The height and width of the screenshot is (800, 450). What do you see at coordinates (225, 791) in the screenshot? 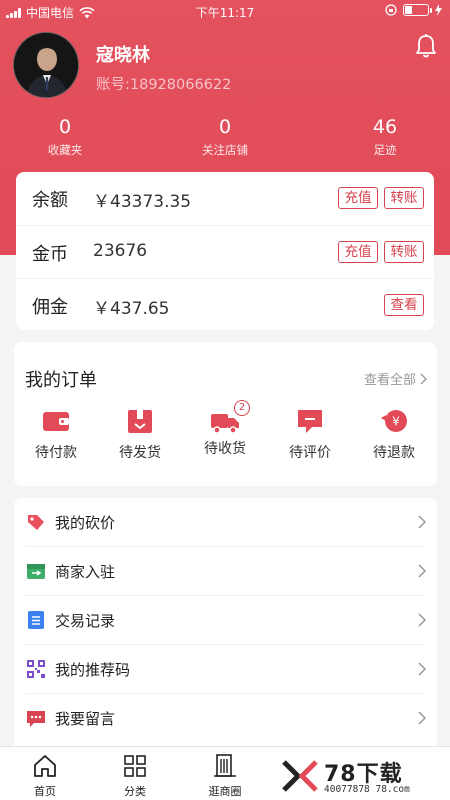
I see `tab-shopping-district-label: 逛商圈` at bounding box center [225, 791].